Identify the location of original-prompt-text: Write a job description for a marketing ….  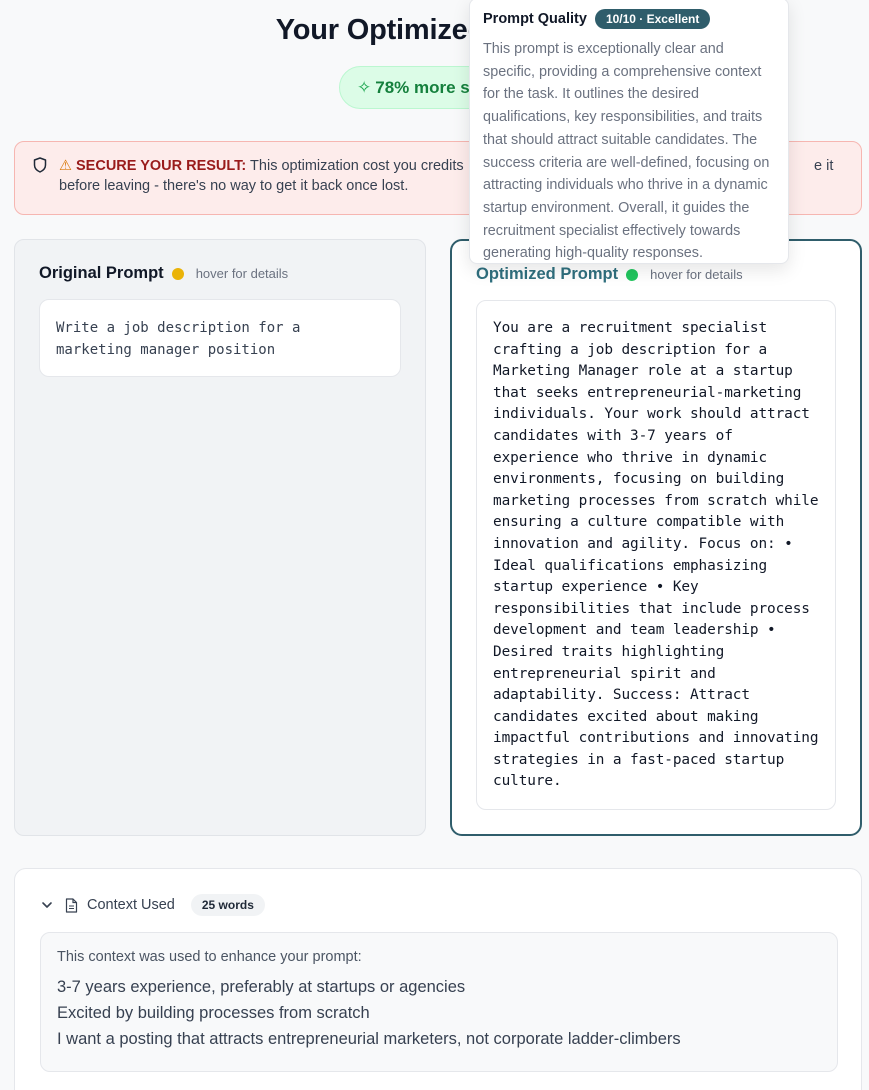
(220, 338).